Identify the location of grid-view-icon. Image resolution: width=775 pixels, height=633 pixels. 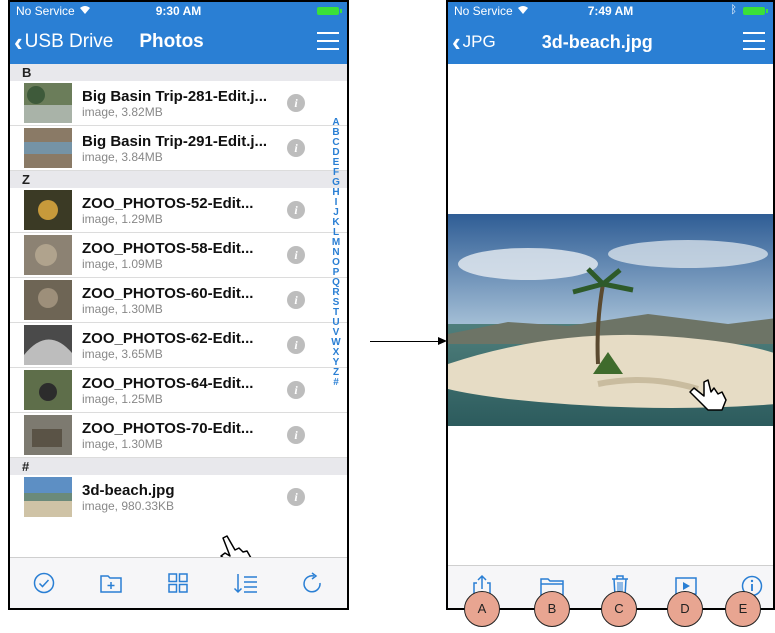
(178, 583).